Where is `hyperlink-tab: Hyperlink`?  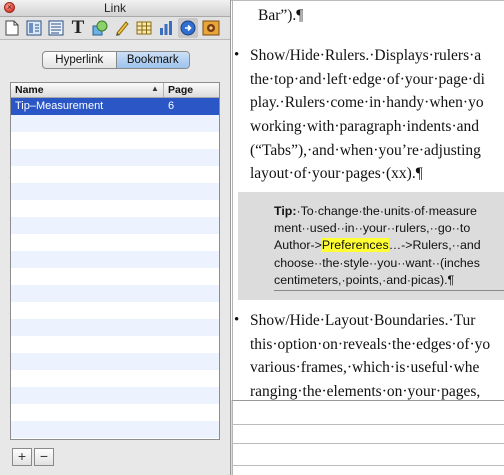
hyperlink-tab: Hyperlink is located at coordinates (79, 60).